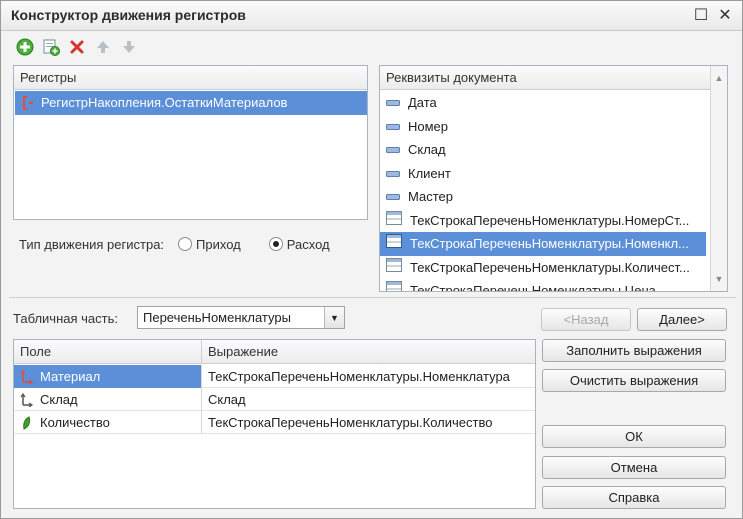  I want to click on tabular-part-select: ПереченьНоменклатуры ▼, so click(241, 317).